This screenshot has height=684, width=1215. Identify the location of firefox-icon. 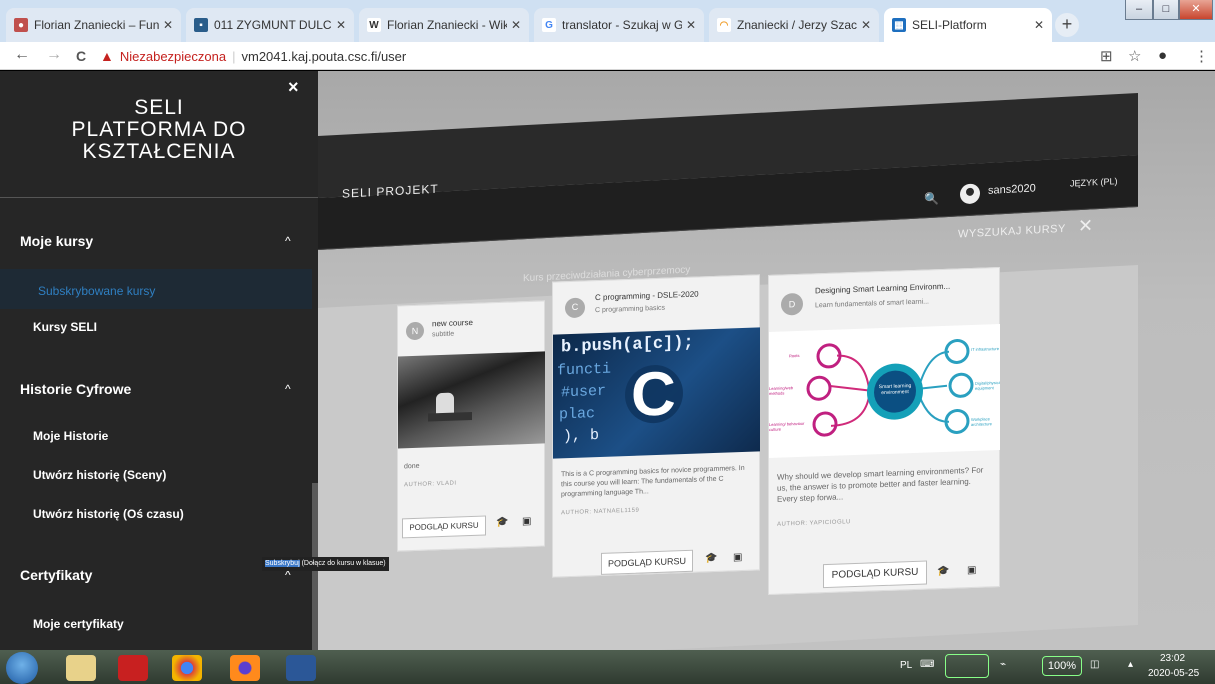
(245, 668).